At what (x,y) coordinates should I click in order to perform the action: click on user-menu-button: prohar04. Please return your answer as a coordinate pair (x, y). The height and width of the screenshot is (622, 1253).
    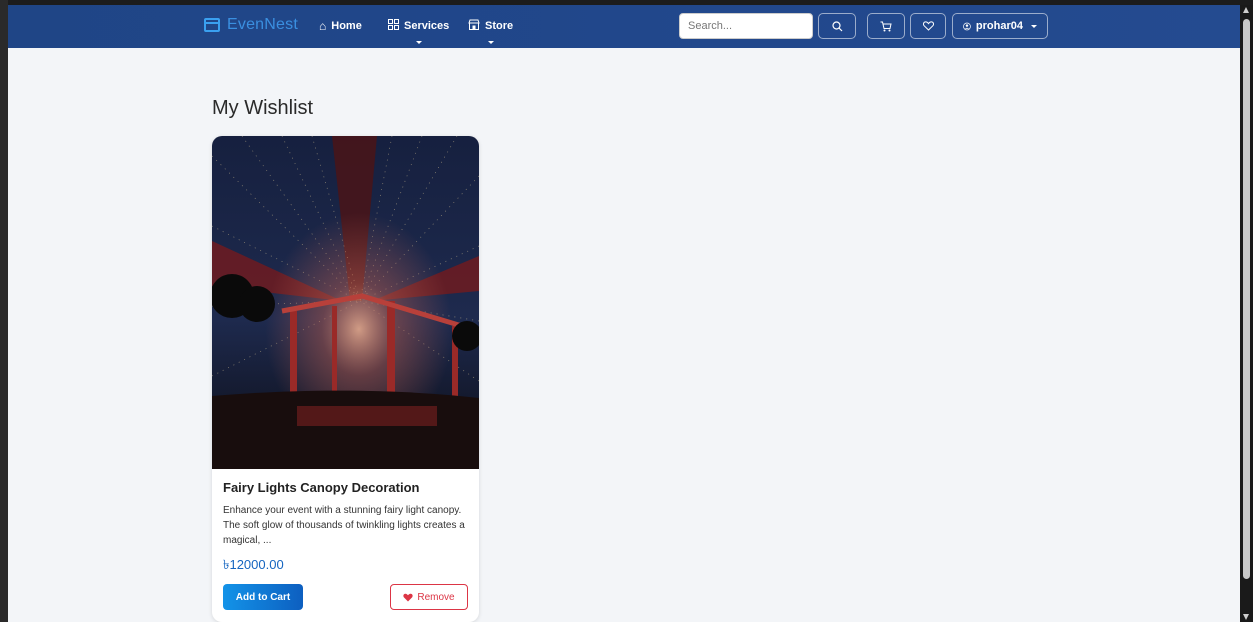
    Looking at the image, I should click on (1000, 26).